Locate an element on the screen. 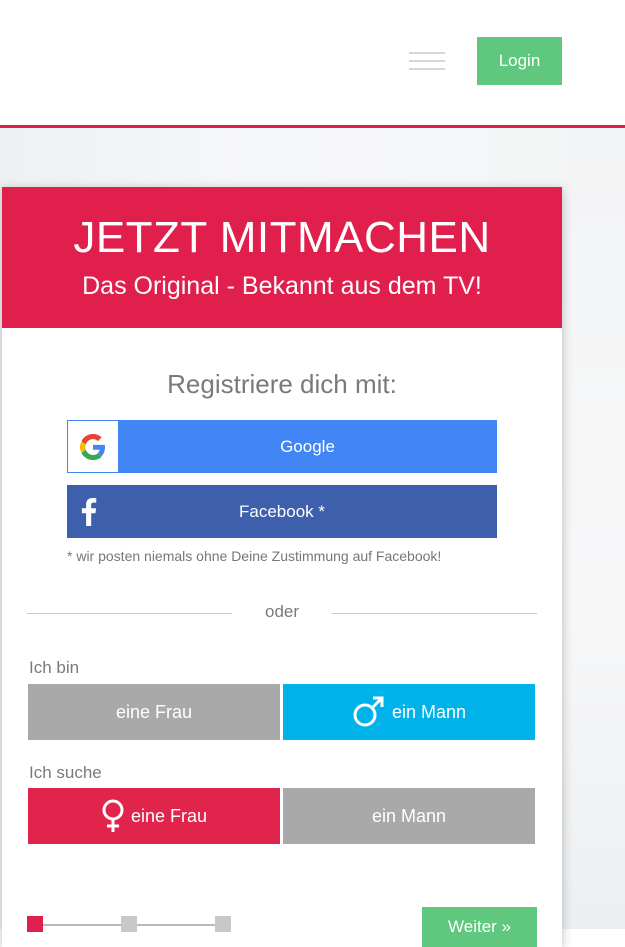  login-button: Login is located at coordinates (519, 61).